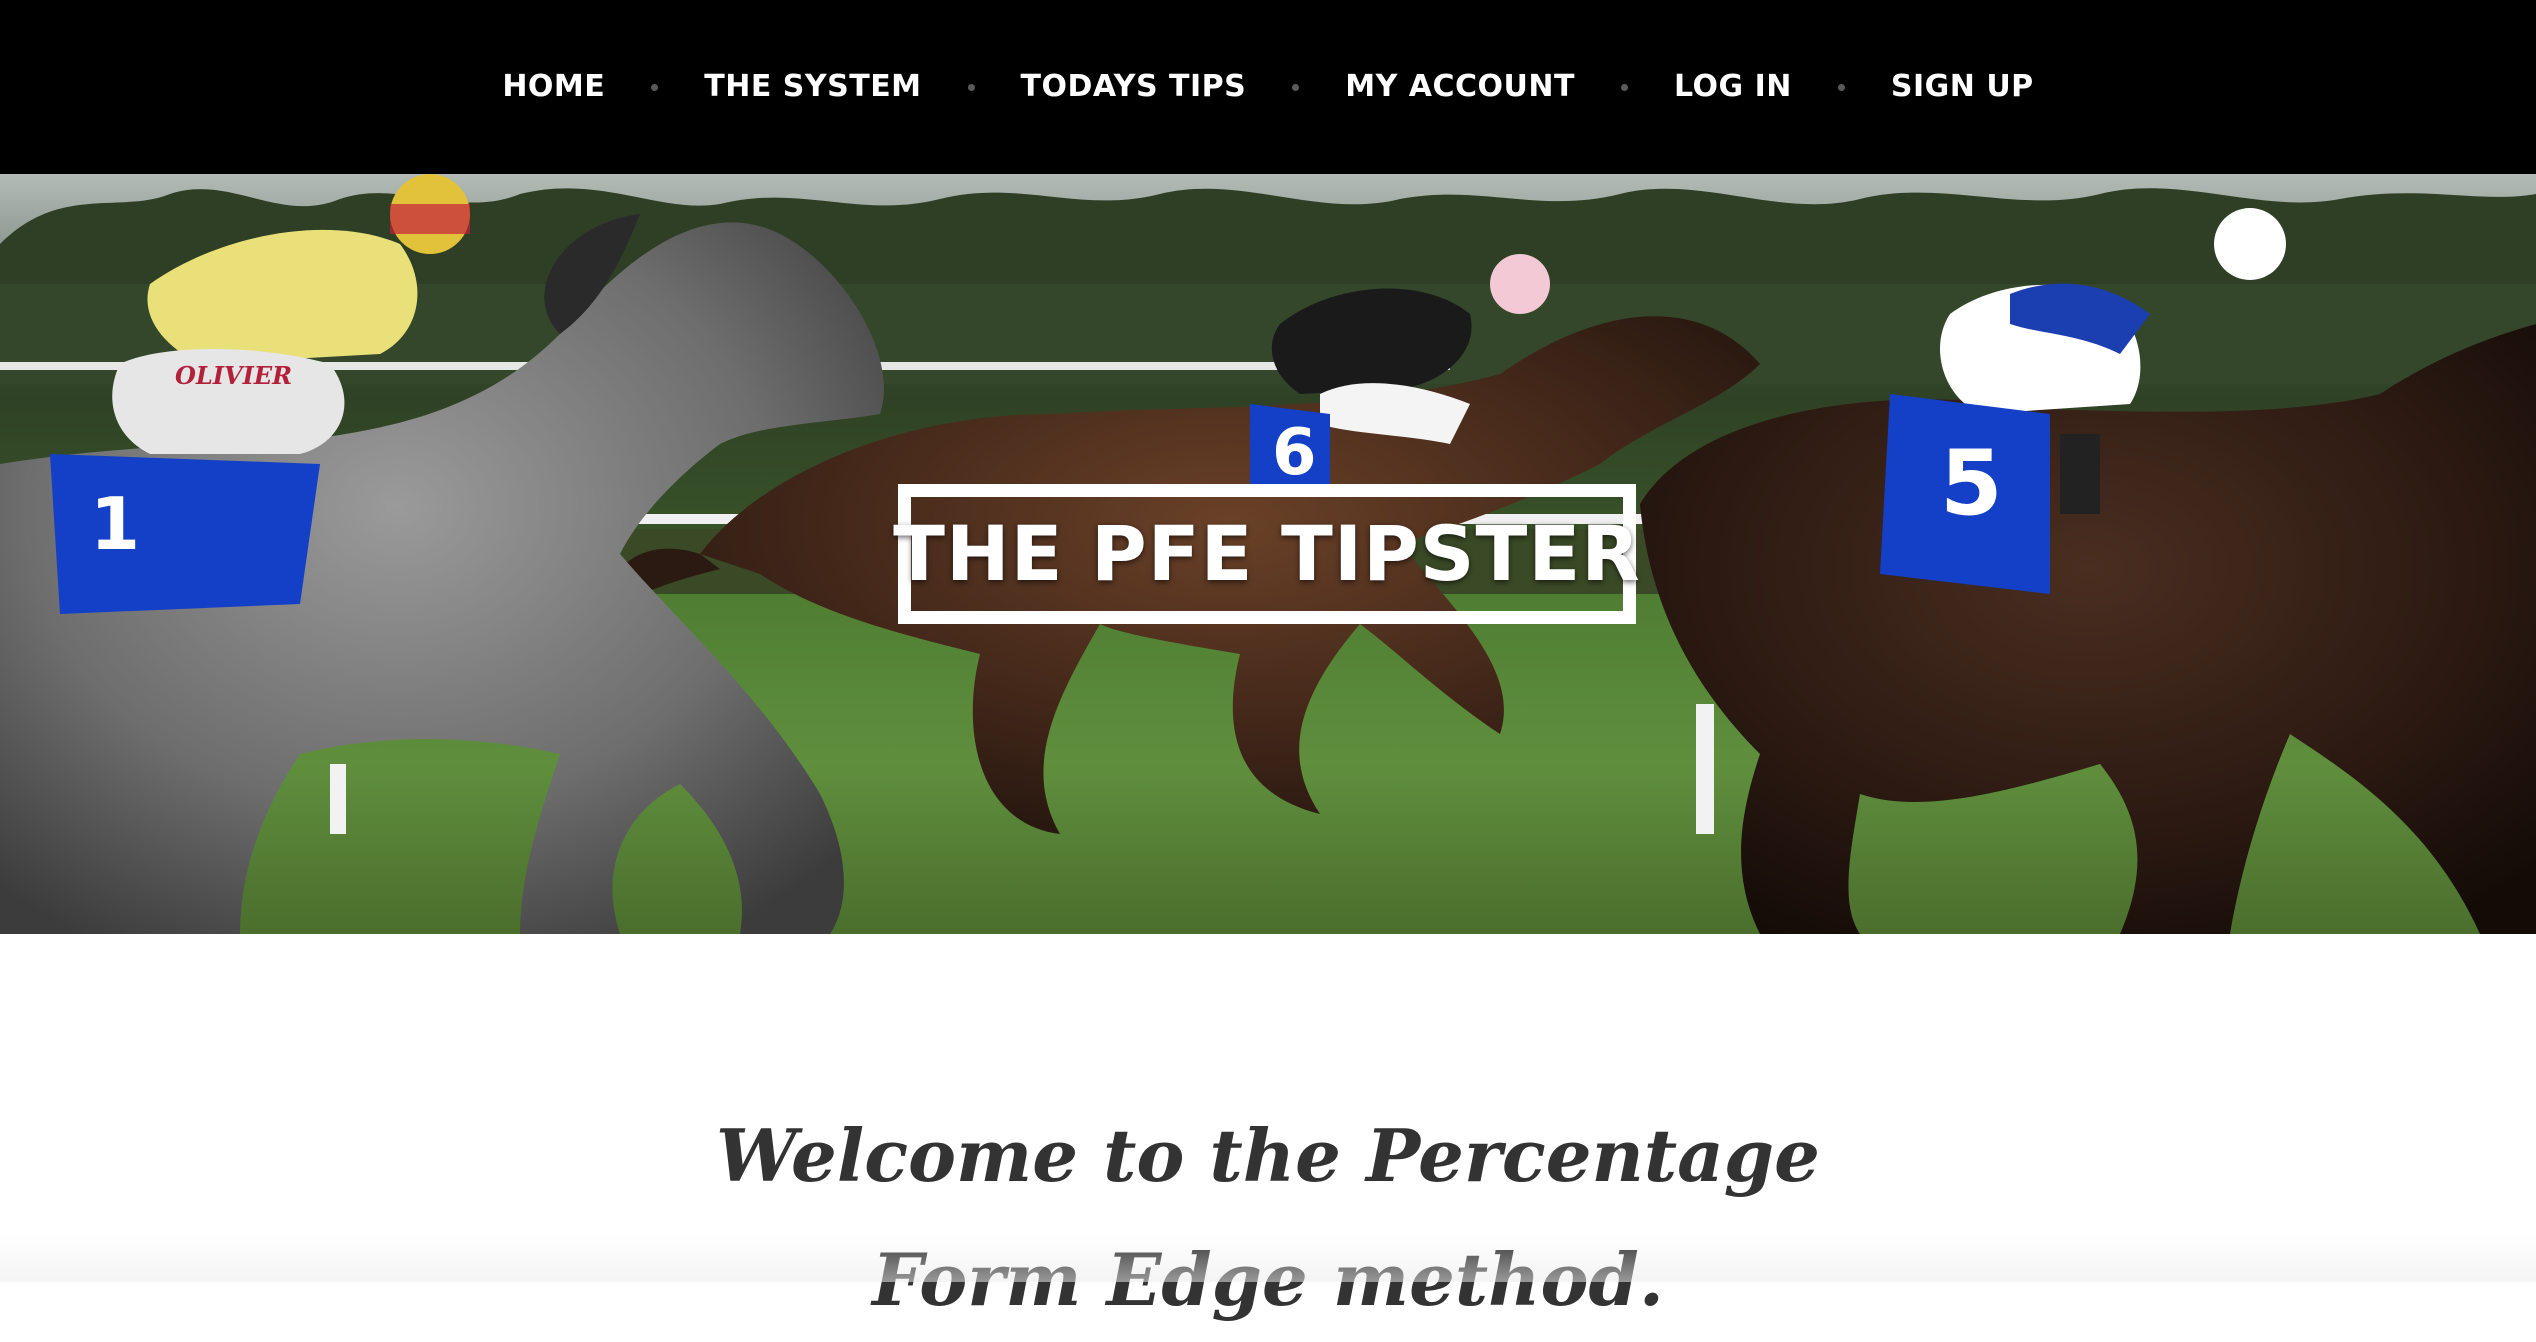  What do you see at coordinates (1134, 87) in the screenshot?
I see `nav-todays-tips-link: TODAYS TIPS` at bounding box center [1134, 87].